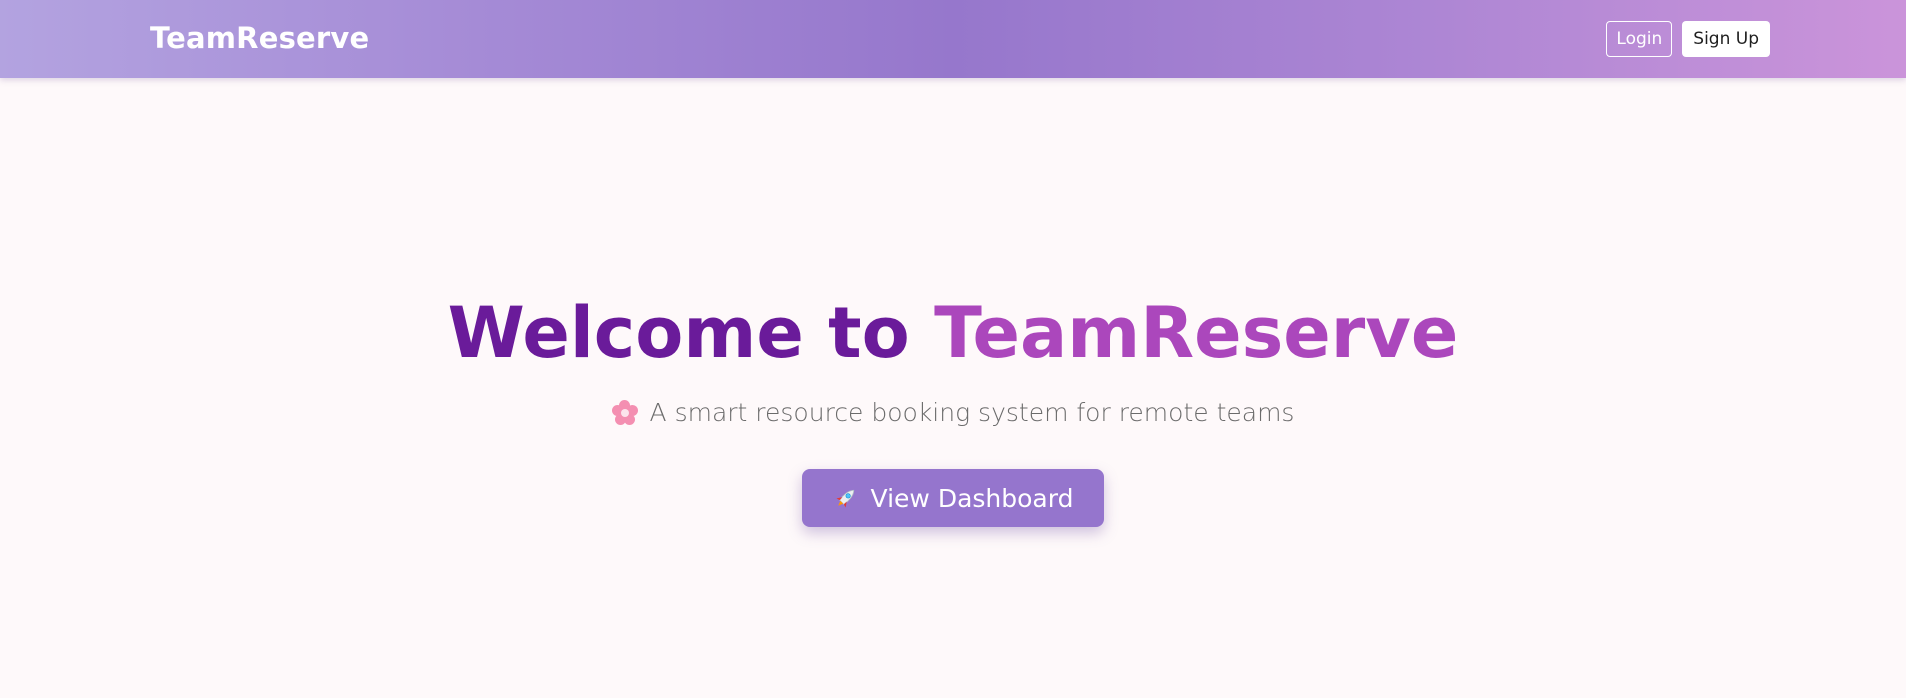  I want to click on brand-logo: TeamReserve, so click(259, 38).